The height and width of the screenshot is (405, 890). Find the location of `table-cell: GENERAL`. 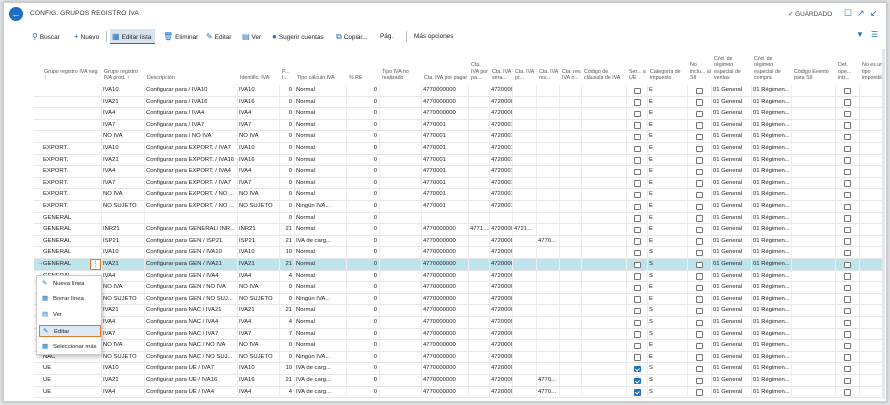

table-cell: GENERAL is located at coordinates (72, 241).